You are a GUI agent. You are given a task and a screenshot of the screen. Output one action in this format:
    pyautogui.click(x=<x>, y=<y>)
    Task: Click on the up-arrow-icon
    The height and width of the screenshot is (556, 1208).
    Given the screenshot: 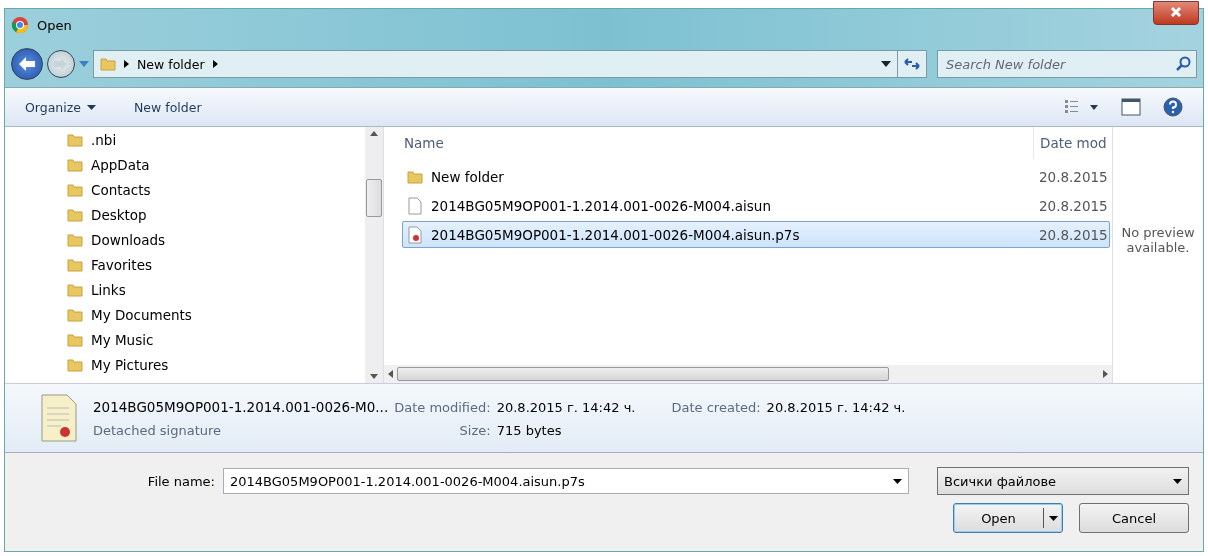 What is the action you would take?
    pyautogui.click(x=374, y=133)
    